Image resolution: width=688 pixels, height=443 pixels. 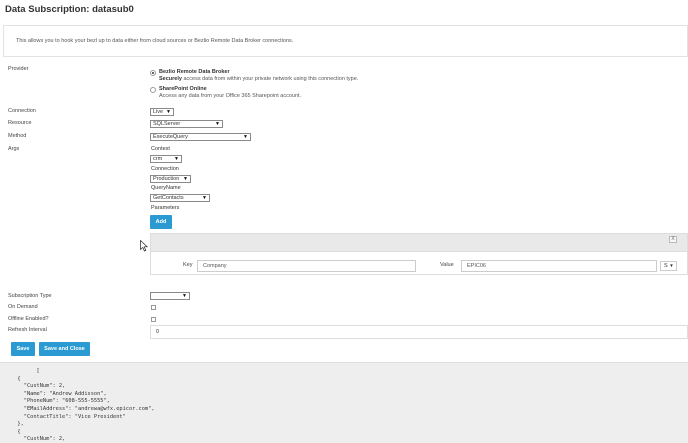 What do you see at coordinates (306, 266) in the screenshot?
I see `key-input: Company` at bounding box center [306, 266].